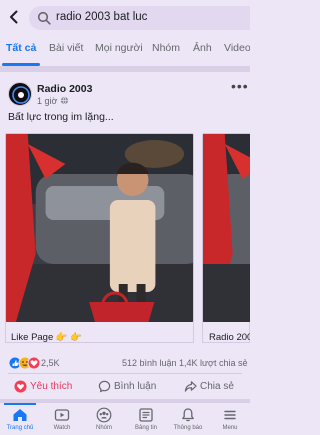 This screenshot has width=320, height=435. Describe the element at coordinates (146, 415) in the screenshot. I see `feed-icon` at that location.